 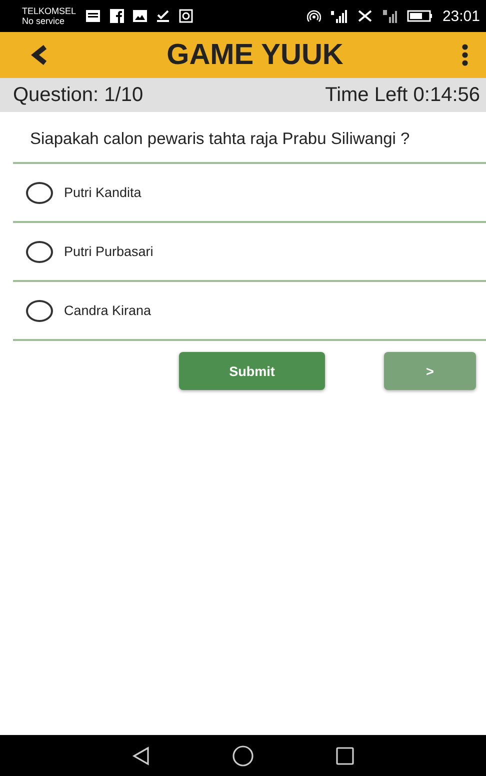 I want to click on time-left: Time Left 0:14:56, so click(x=402, y=95).